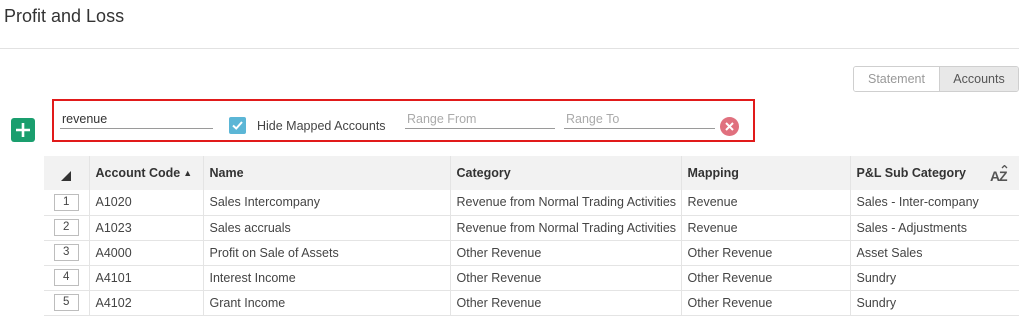 This screenshot has height=323, width=1019. Describe the element at coordinates (327, 303) in the screenshot. I see `name-cell: Grant Income` at that location.